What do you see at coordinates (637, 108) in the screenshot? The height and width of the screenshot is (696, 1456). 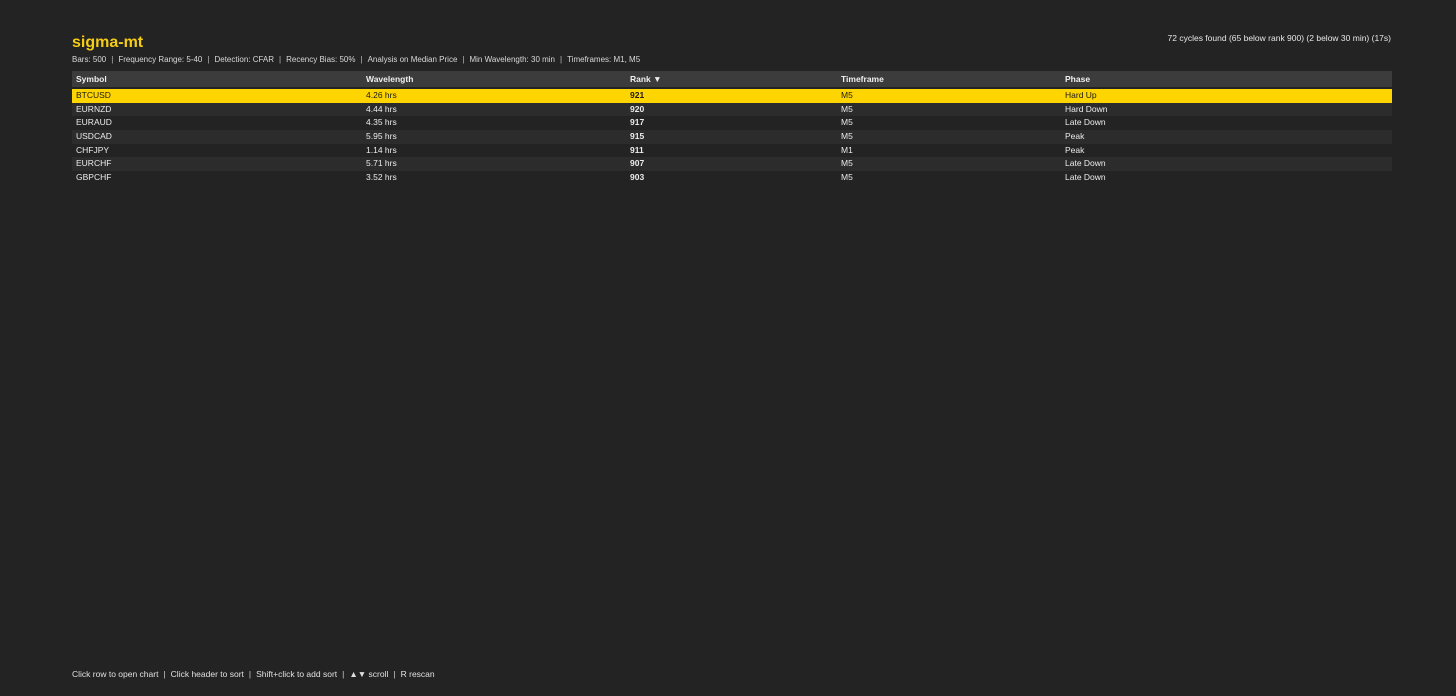 I see `cell-rank: 920` at bounding box center [637, 108].